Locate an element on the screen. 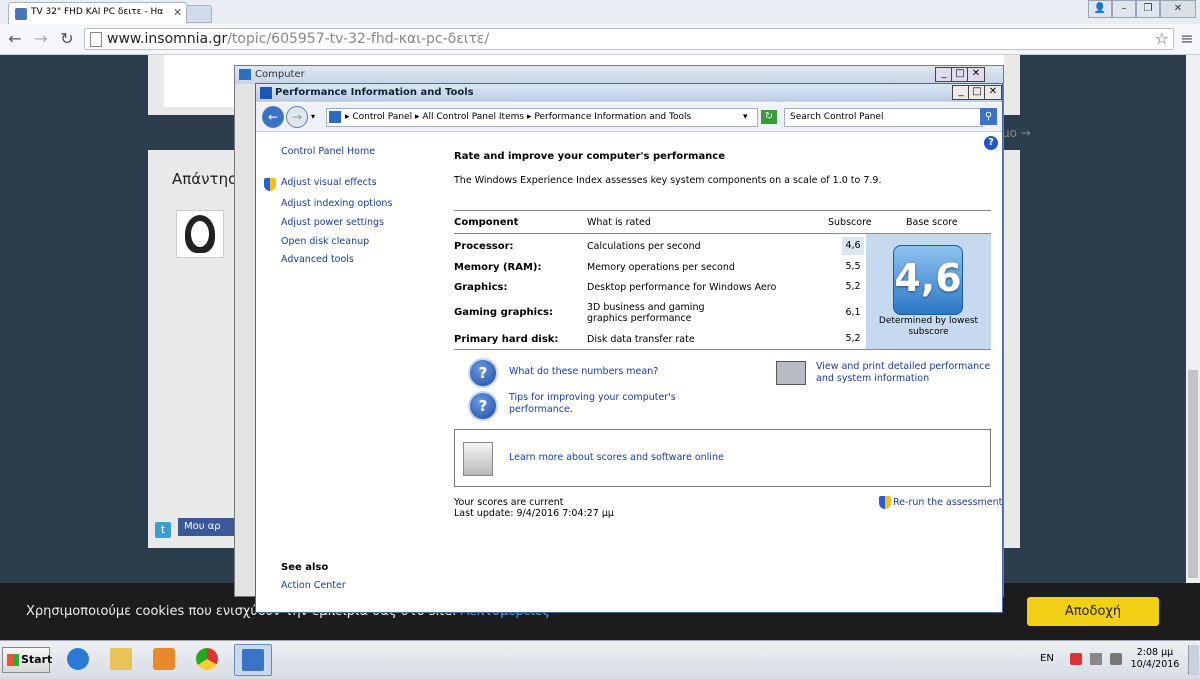  browser-tab: TV 32" FHD ΚΑΙ PC δειτε - Ηα ✕ is located at coordinates (98, 13).